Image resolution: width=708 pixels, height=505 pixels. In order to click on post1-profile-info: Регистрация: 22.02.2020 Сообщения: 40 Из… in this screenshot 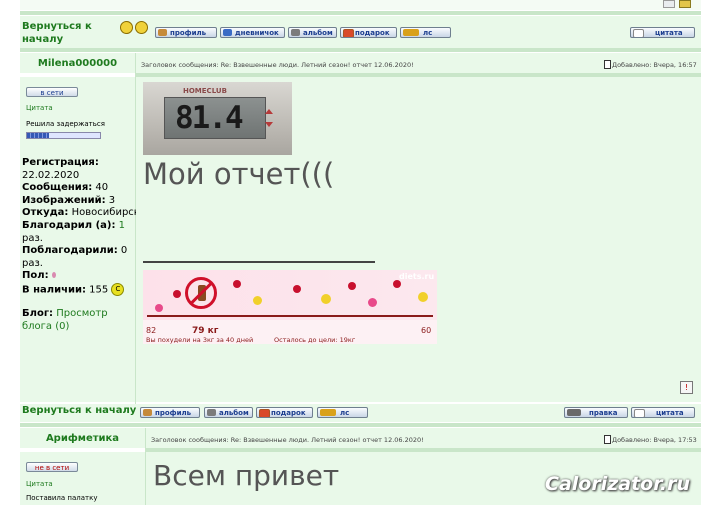, I will do `click(81, 227)`.